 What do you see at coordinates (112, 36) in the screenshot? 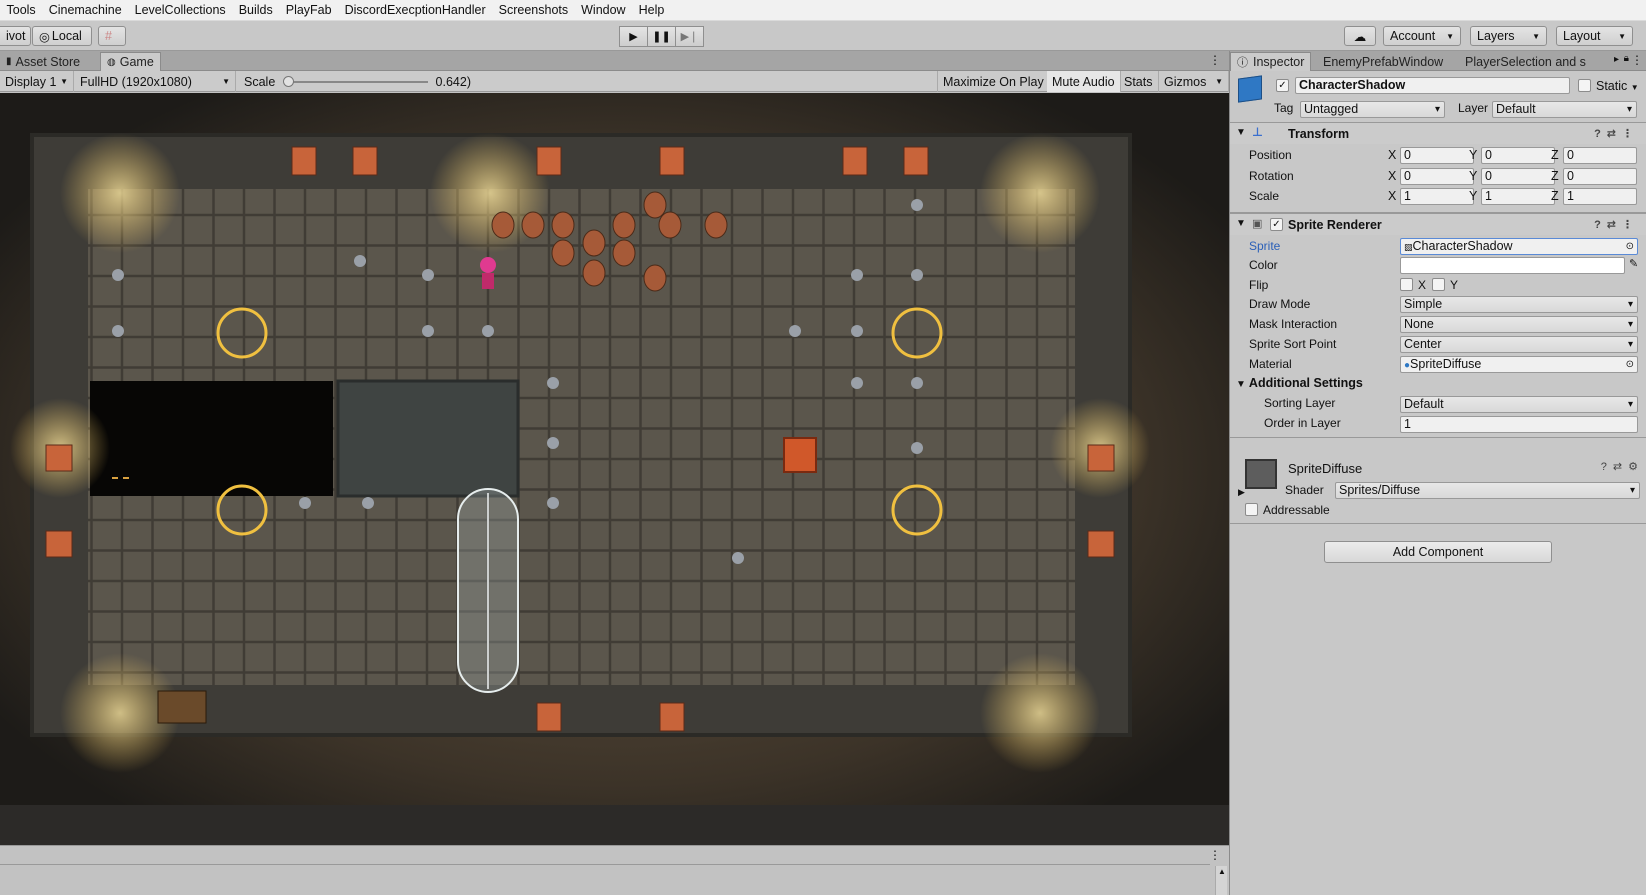
I see `grid-snap-button: #` at bounding box center [112, 36].